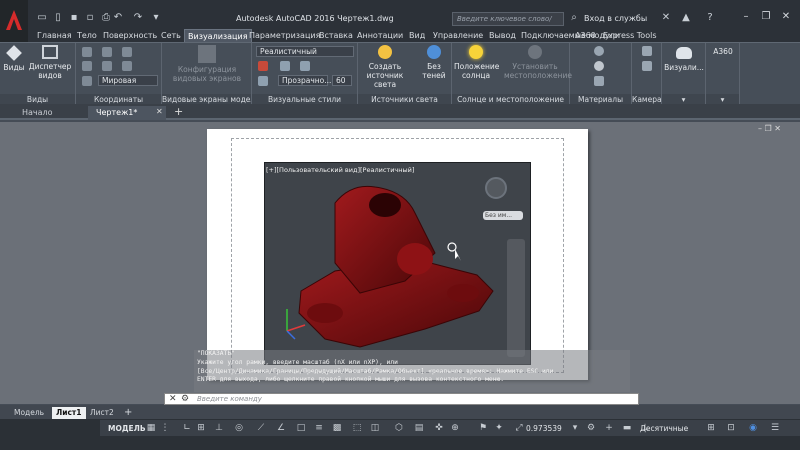  Describe the element at coordinates (455, 428) in the screenshot. I see `annotation-visibility-icon: ⊕` at that location.